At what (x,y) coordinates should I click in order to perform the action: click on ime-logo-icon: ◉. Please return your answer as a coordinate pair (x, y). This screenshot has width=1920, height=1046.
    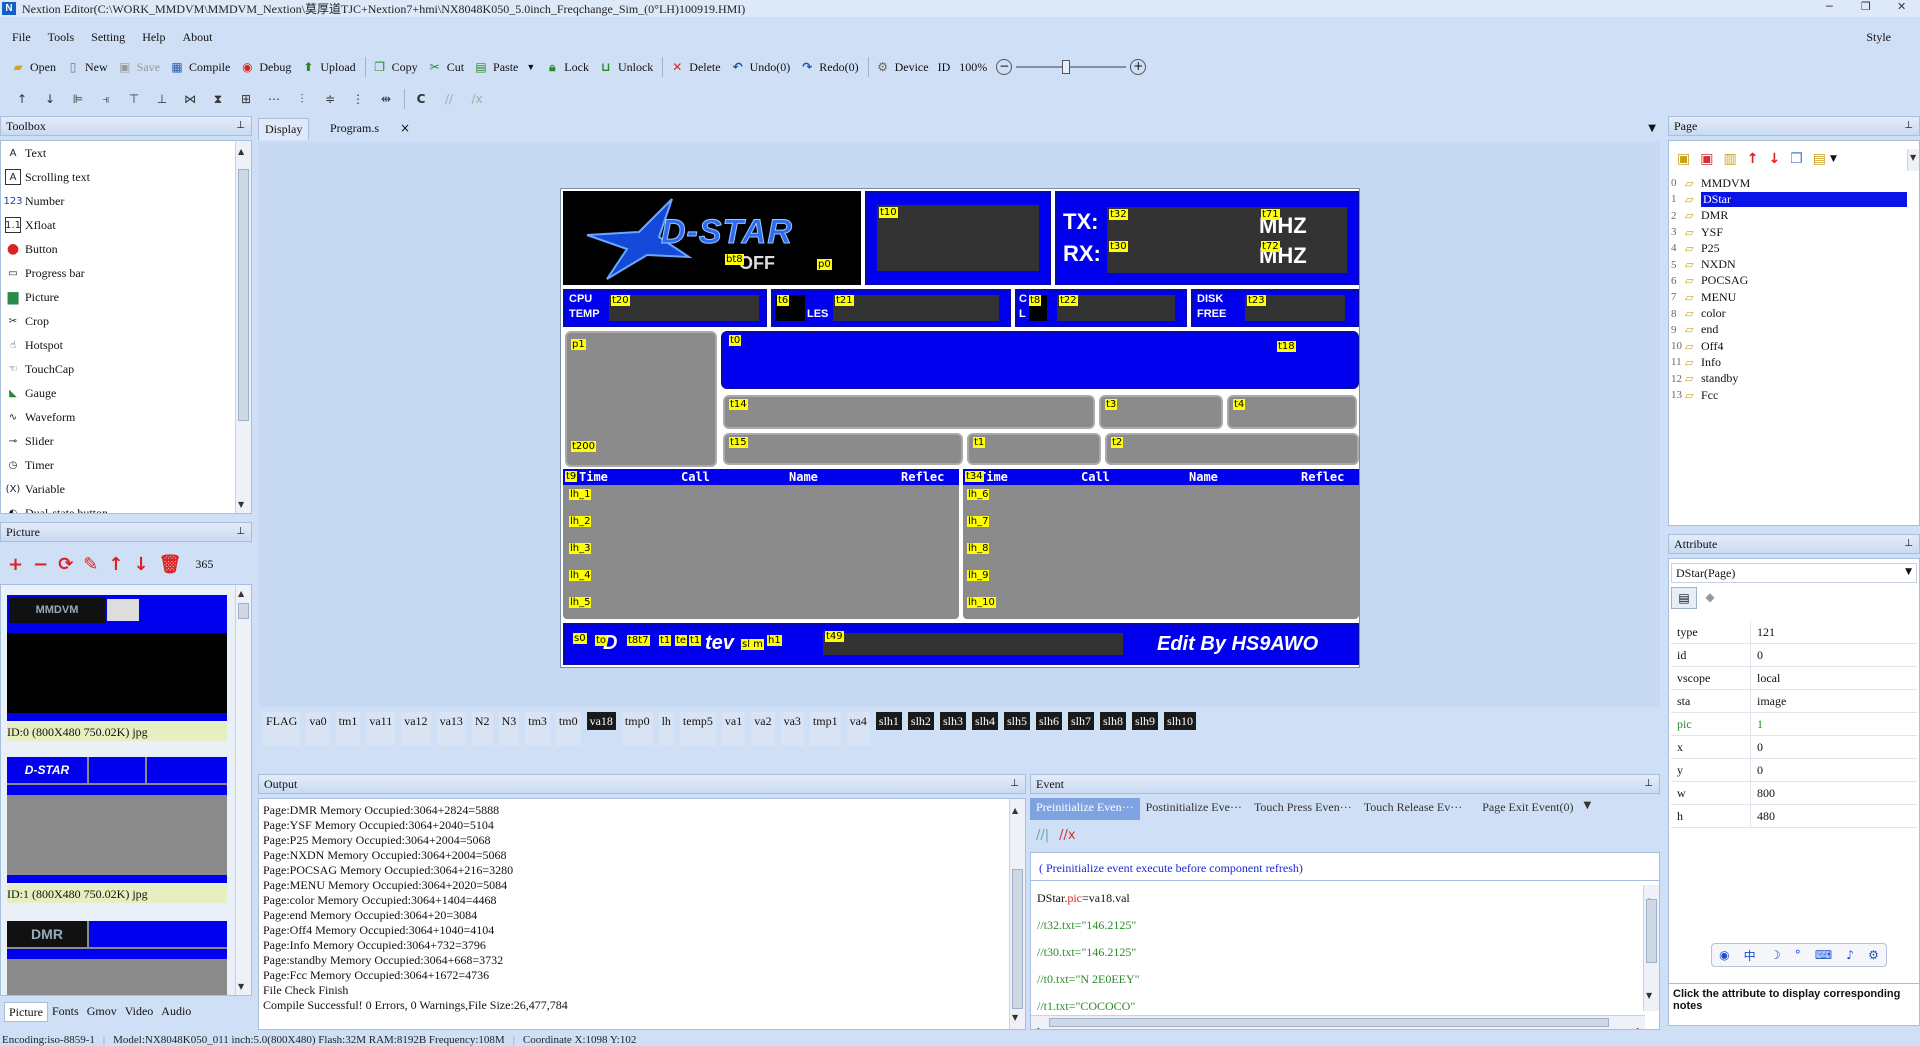
    Looking at the image, I should click on (1724, 955).